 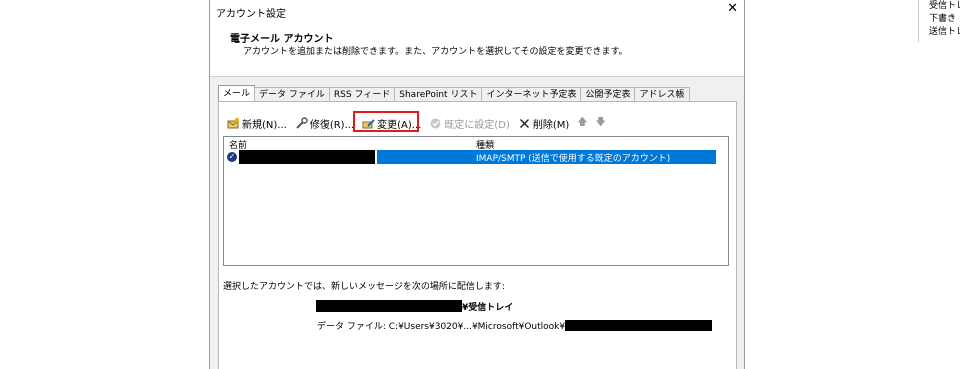 I want to click on tab-published-calendars: 公開予定表, so click(x=608, y=94).